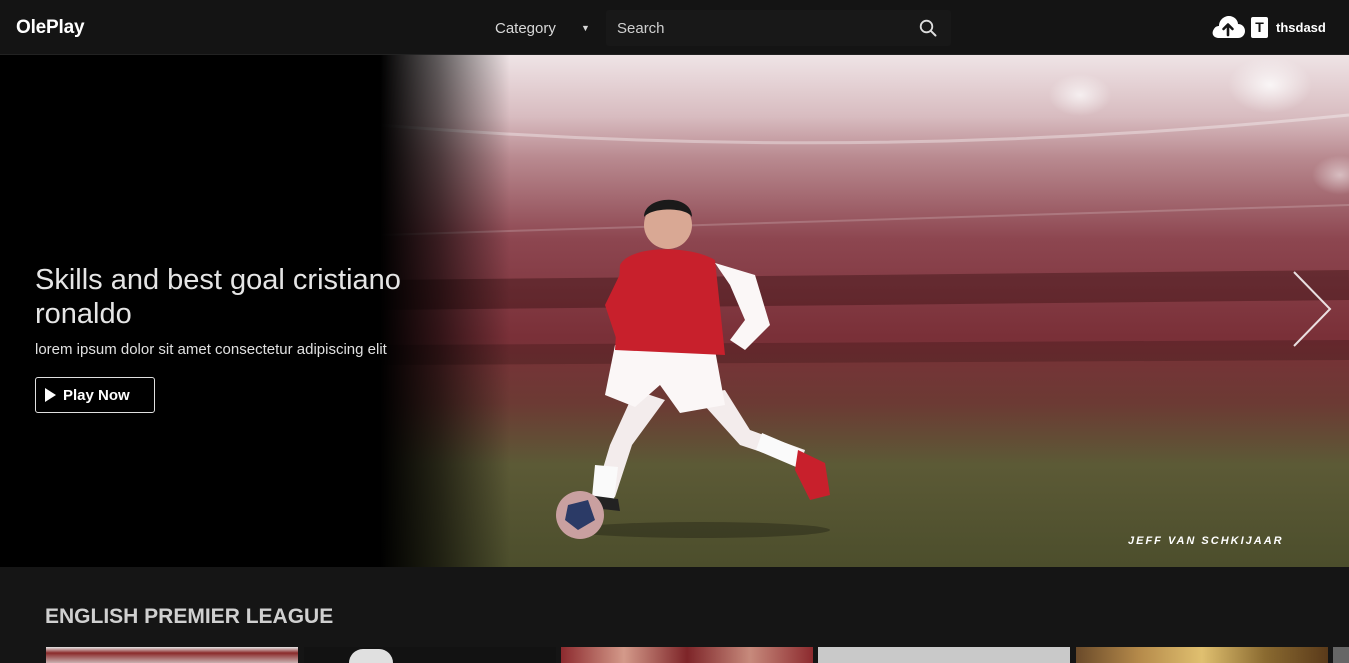 The image size is (1349, 663). What do you see at coordinates (928, 28) in the screenshot?
I see `search-icon` at bounding box center [928, 28].